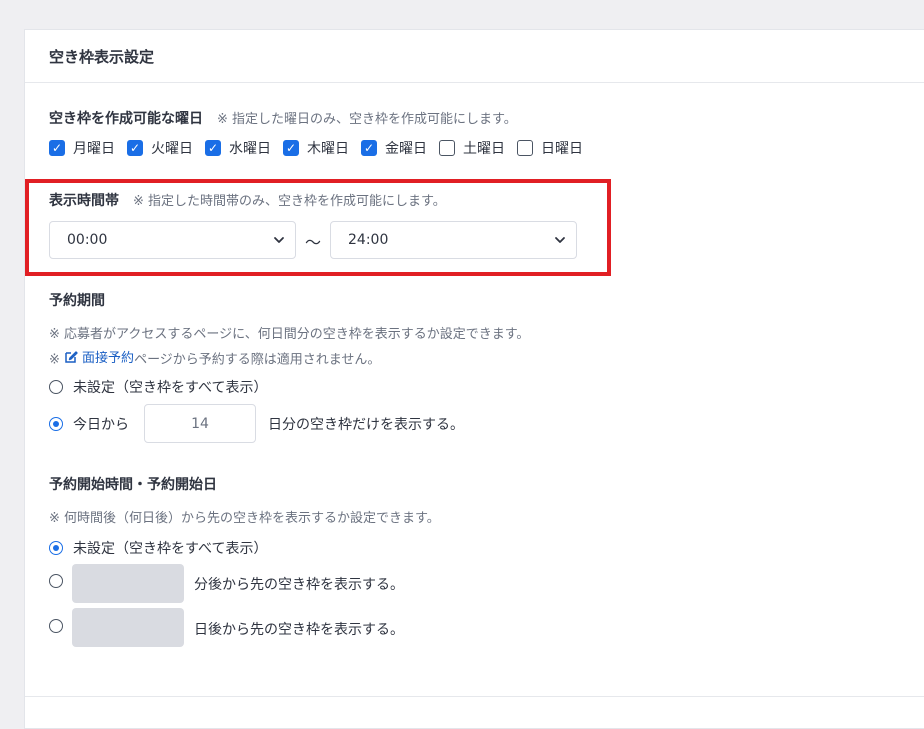  What do you see at coordinates (244, 518) in the screenshot?
I see `booking-start-note: ※ 何時間後（何日後）から先の空き枠を表示するか設定できます。` at bounding box center [244, 518].